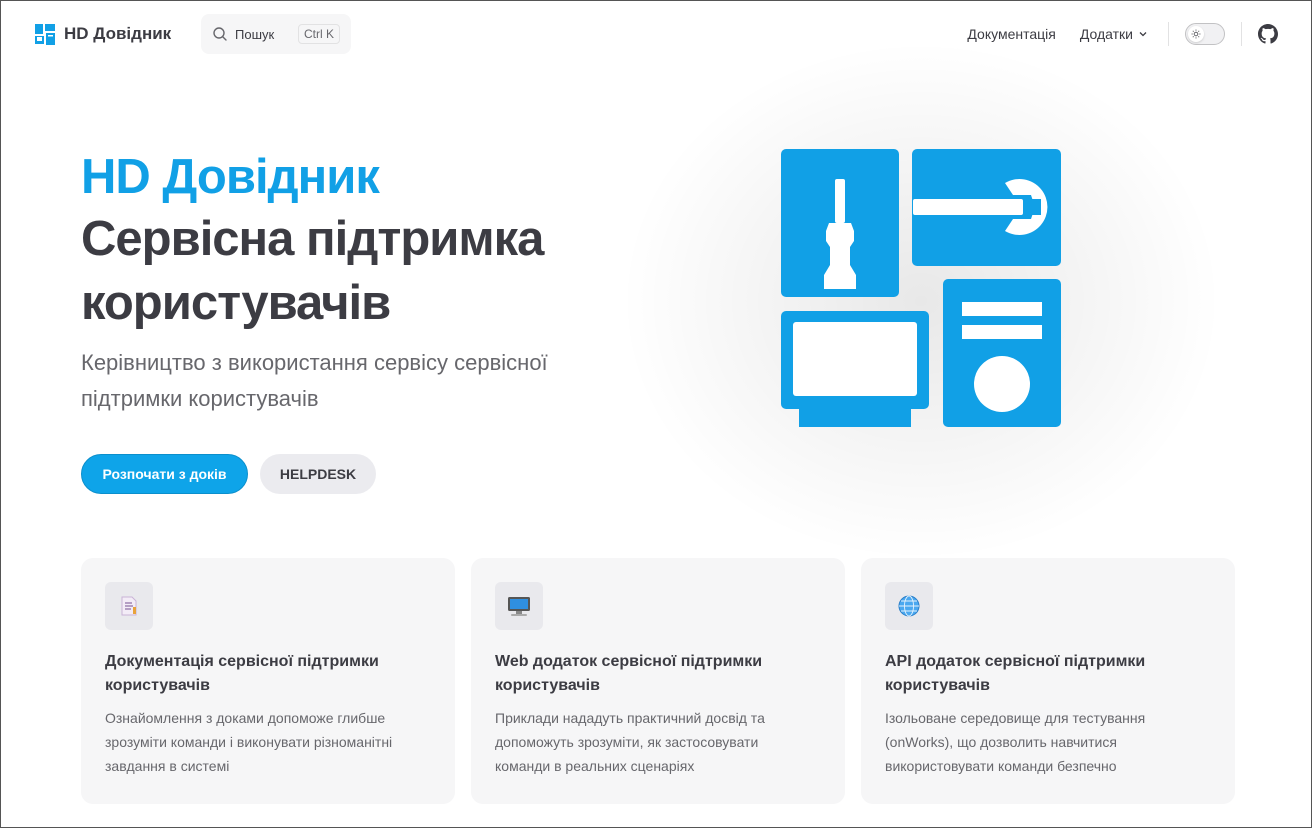 Image resolution: width=1312 pixels, height=828 pixels. What do you see at coordinates (1268, 34) in the screenshot?
I see `github-icon` at bounding box center [1268, 34].